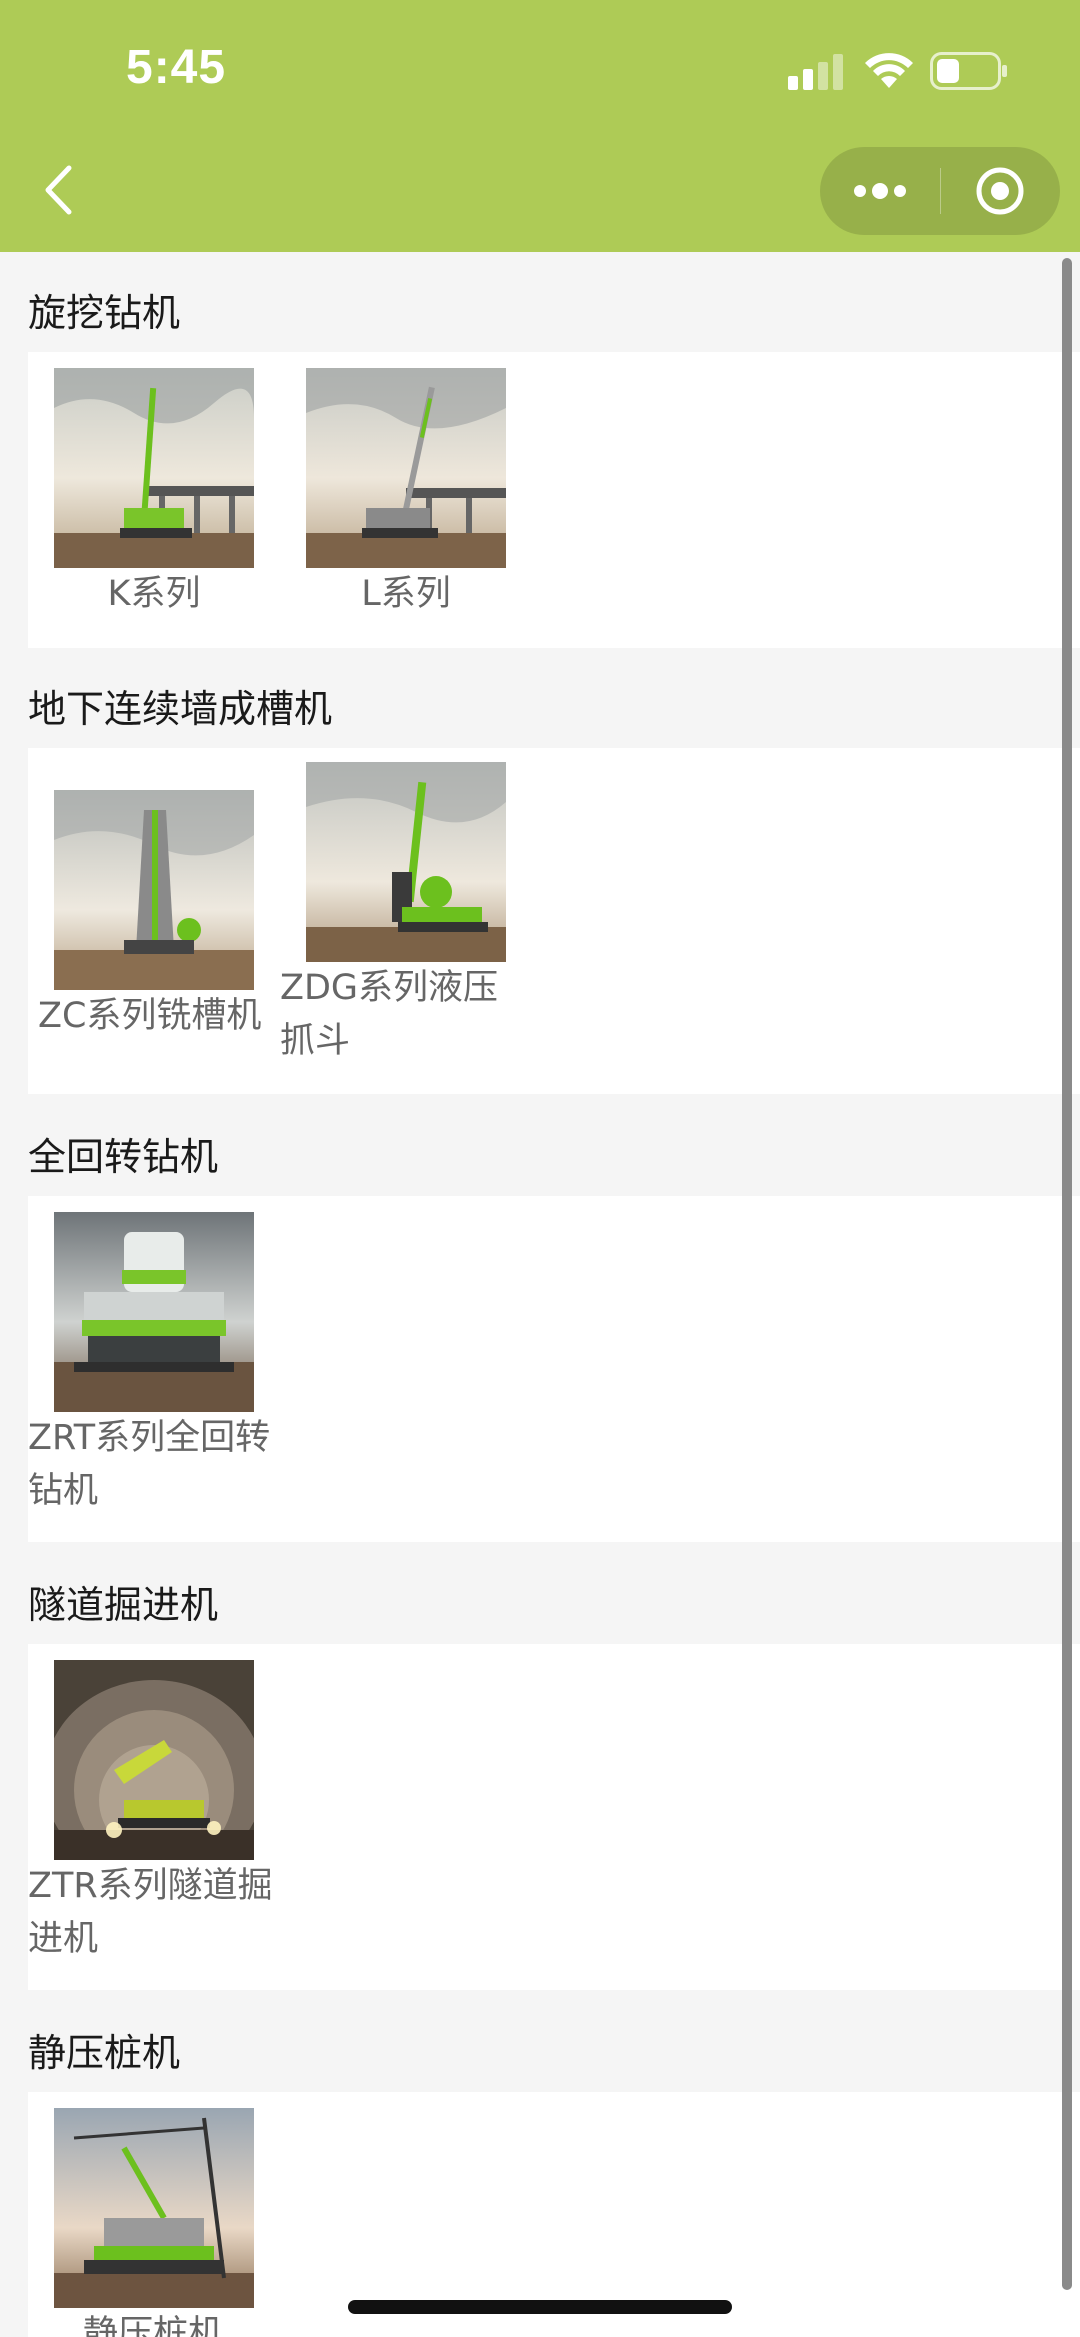 The height and width of the screenshot is (2337, 1080). What do you see at coordinates (815, 72) in the screenshot?
I see `cellular-signal-icon` at bounding box center [815, 72].